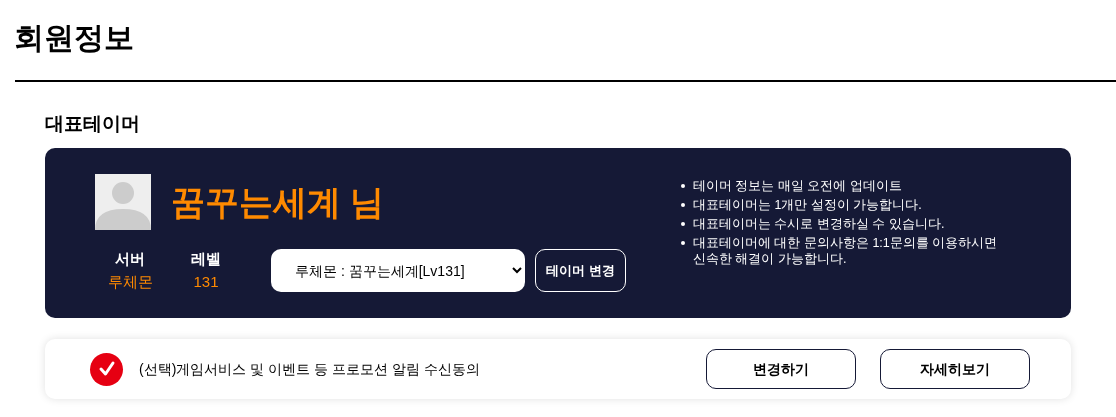 Image resolution: width=1116 pixels, height=417 pixels. I want to click on tamer-select: 루체몬 : 꿈꾸는세계[Lv131], so click(398, 270).